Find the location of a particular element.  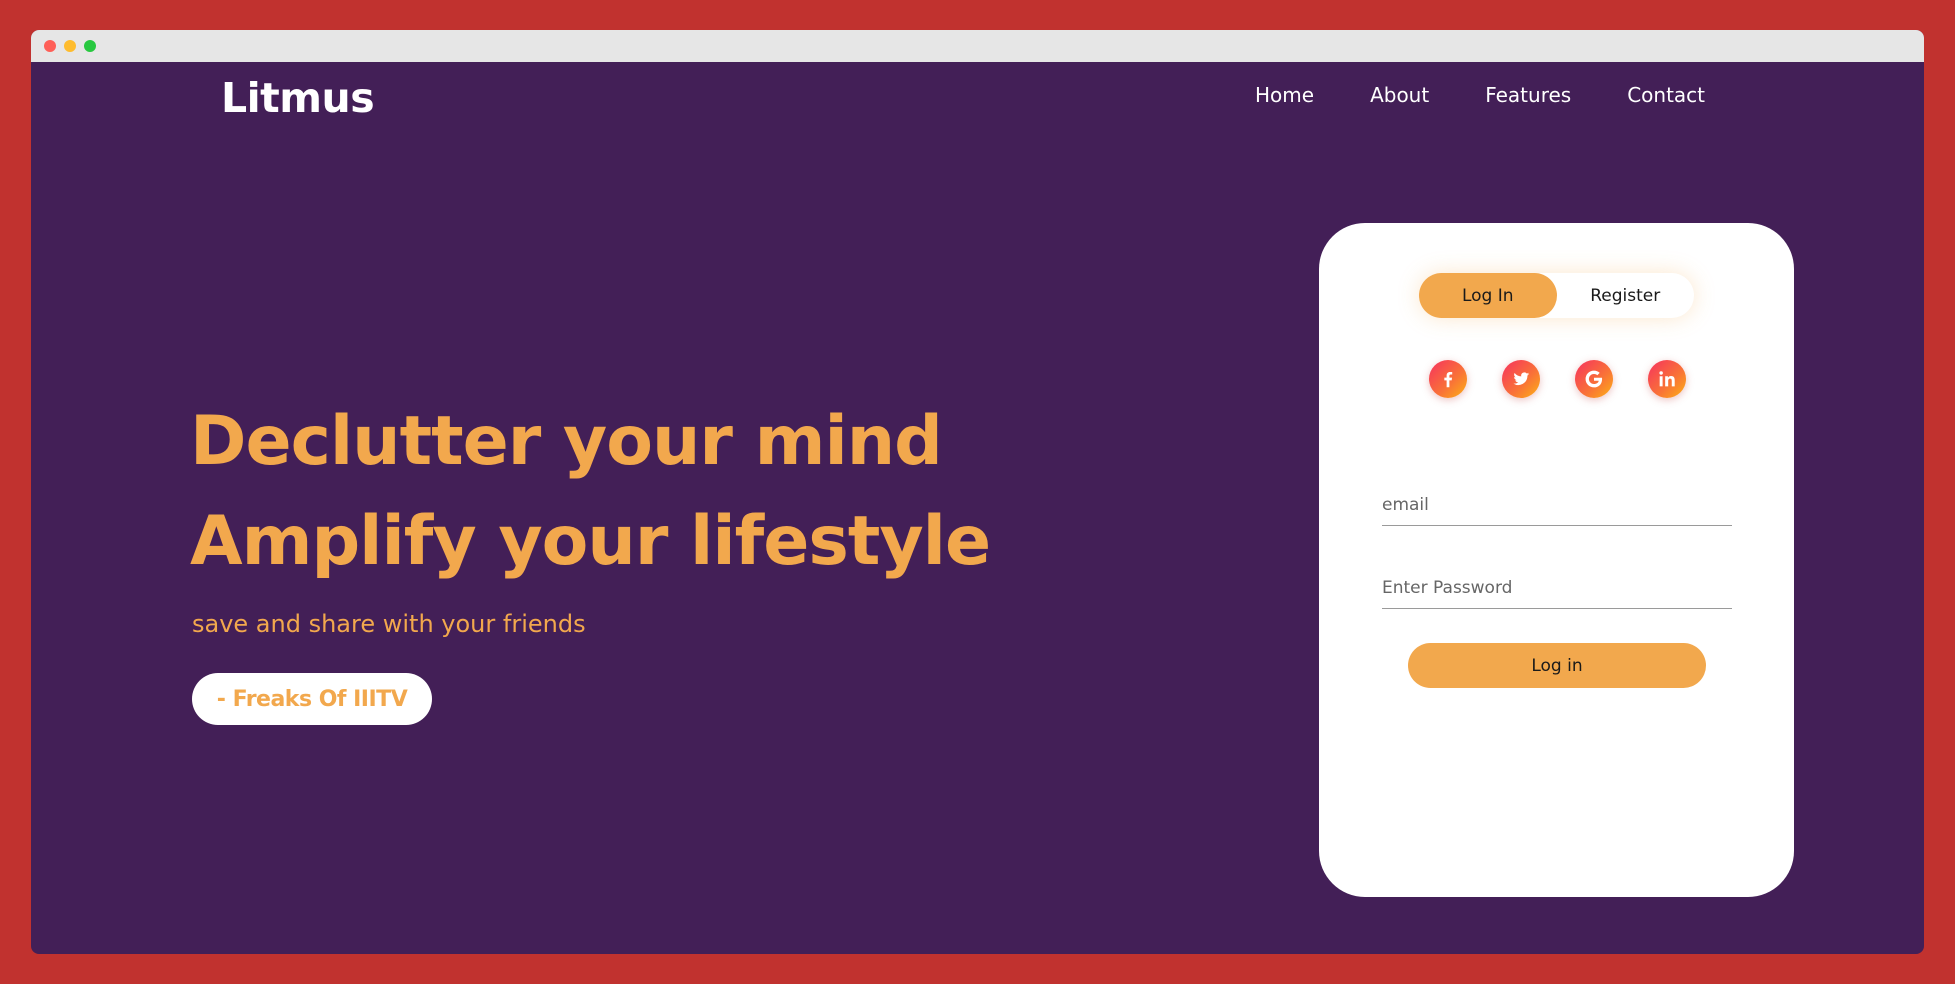

tab-log-in: Log In is located at coordinates (1488, 295).